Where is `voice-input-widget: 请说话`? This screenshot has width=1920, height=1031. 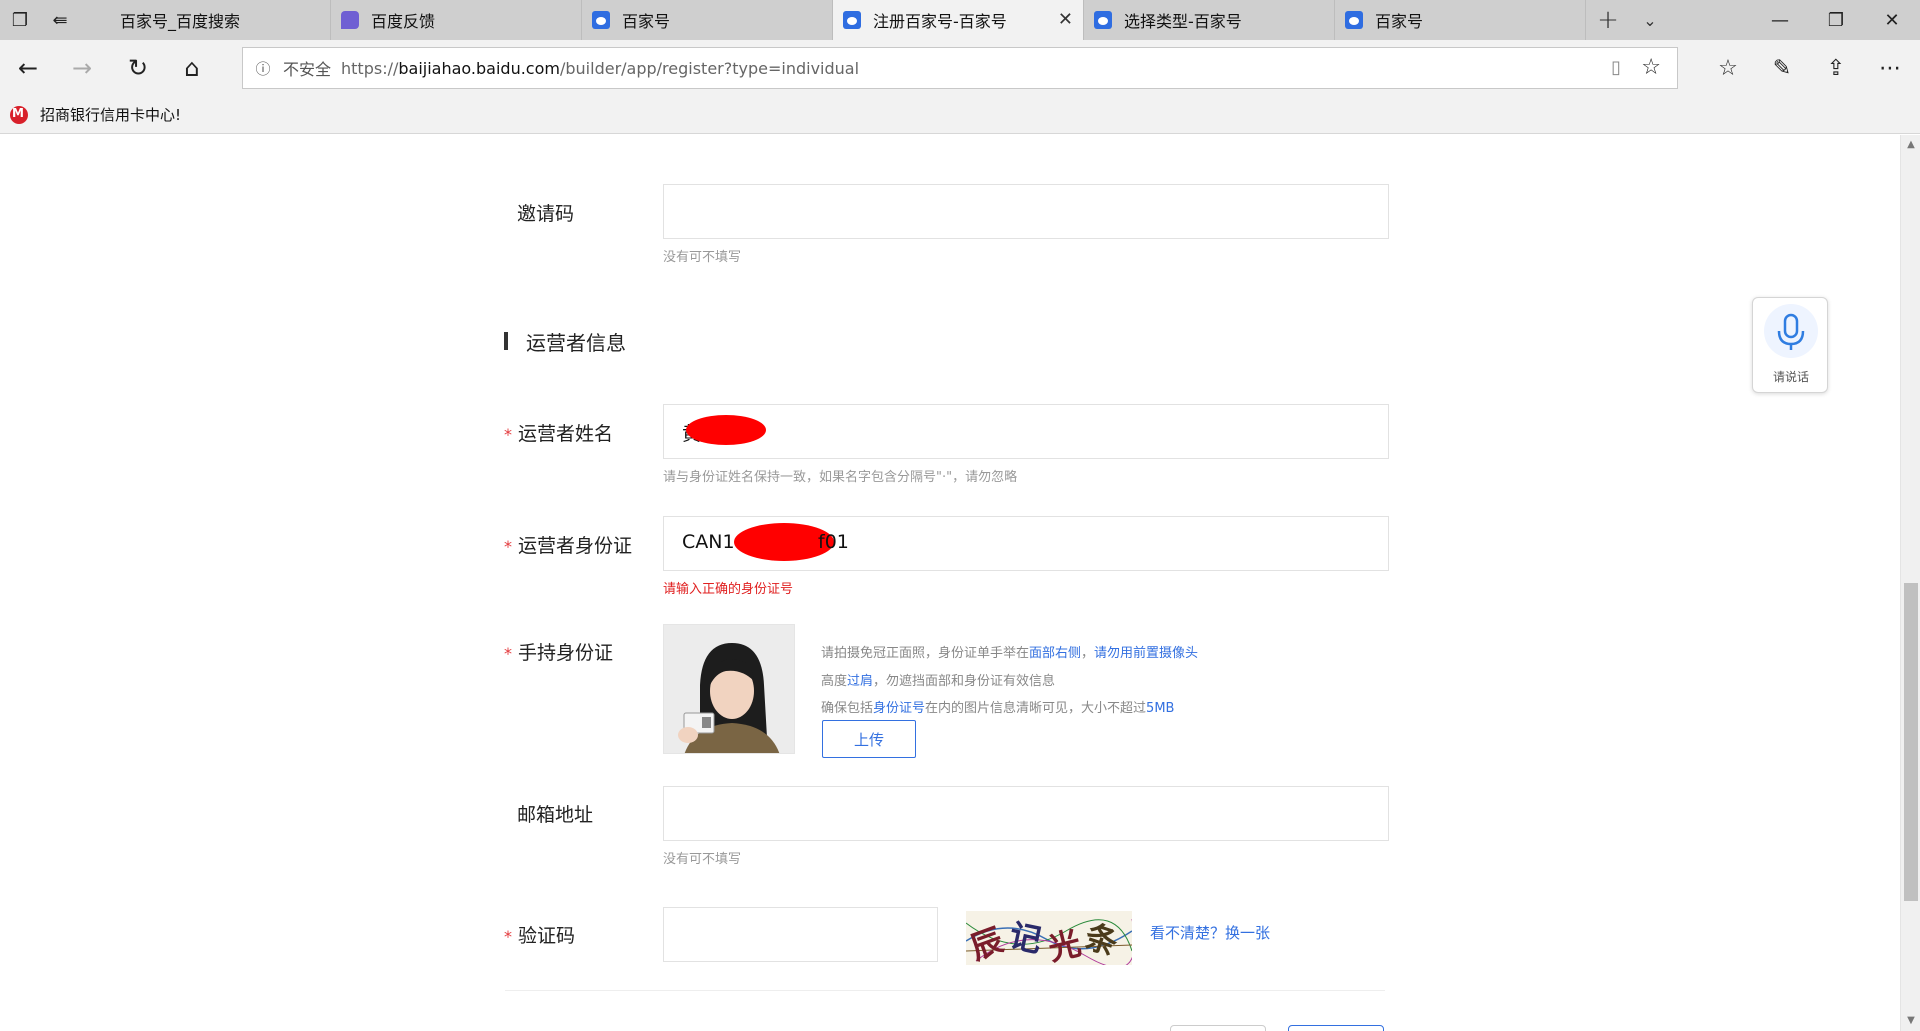 voice-input-widget: 请说话 is located at coordinates (1790, 345).